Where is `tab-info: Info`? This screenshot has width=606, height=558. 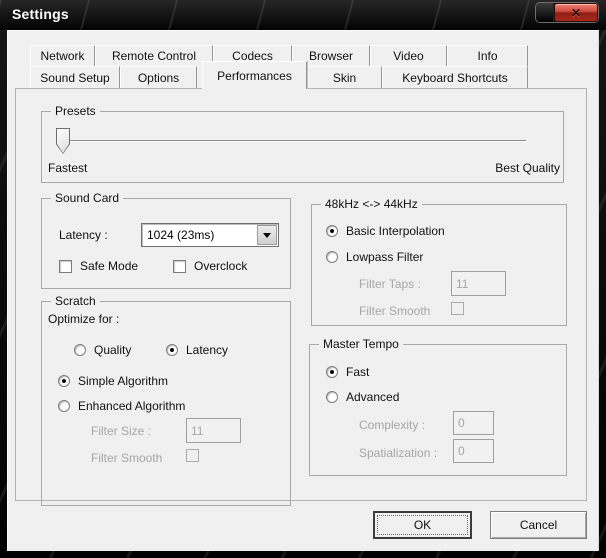
tab-info: Info is located at coordinates (487, 55).